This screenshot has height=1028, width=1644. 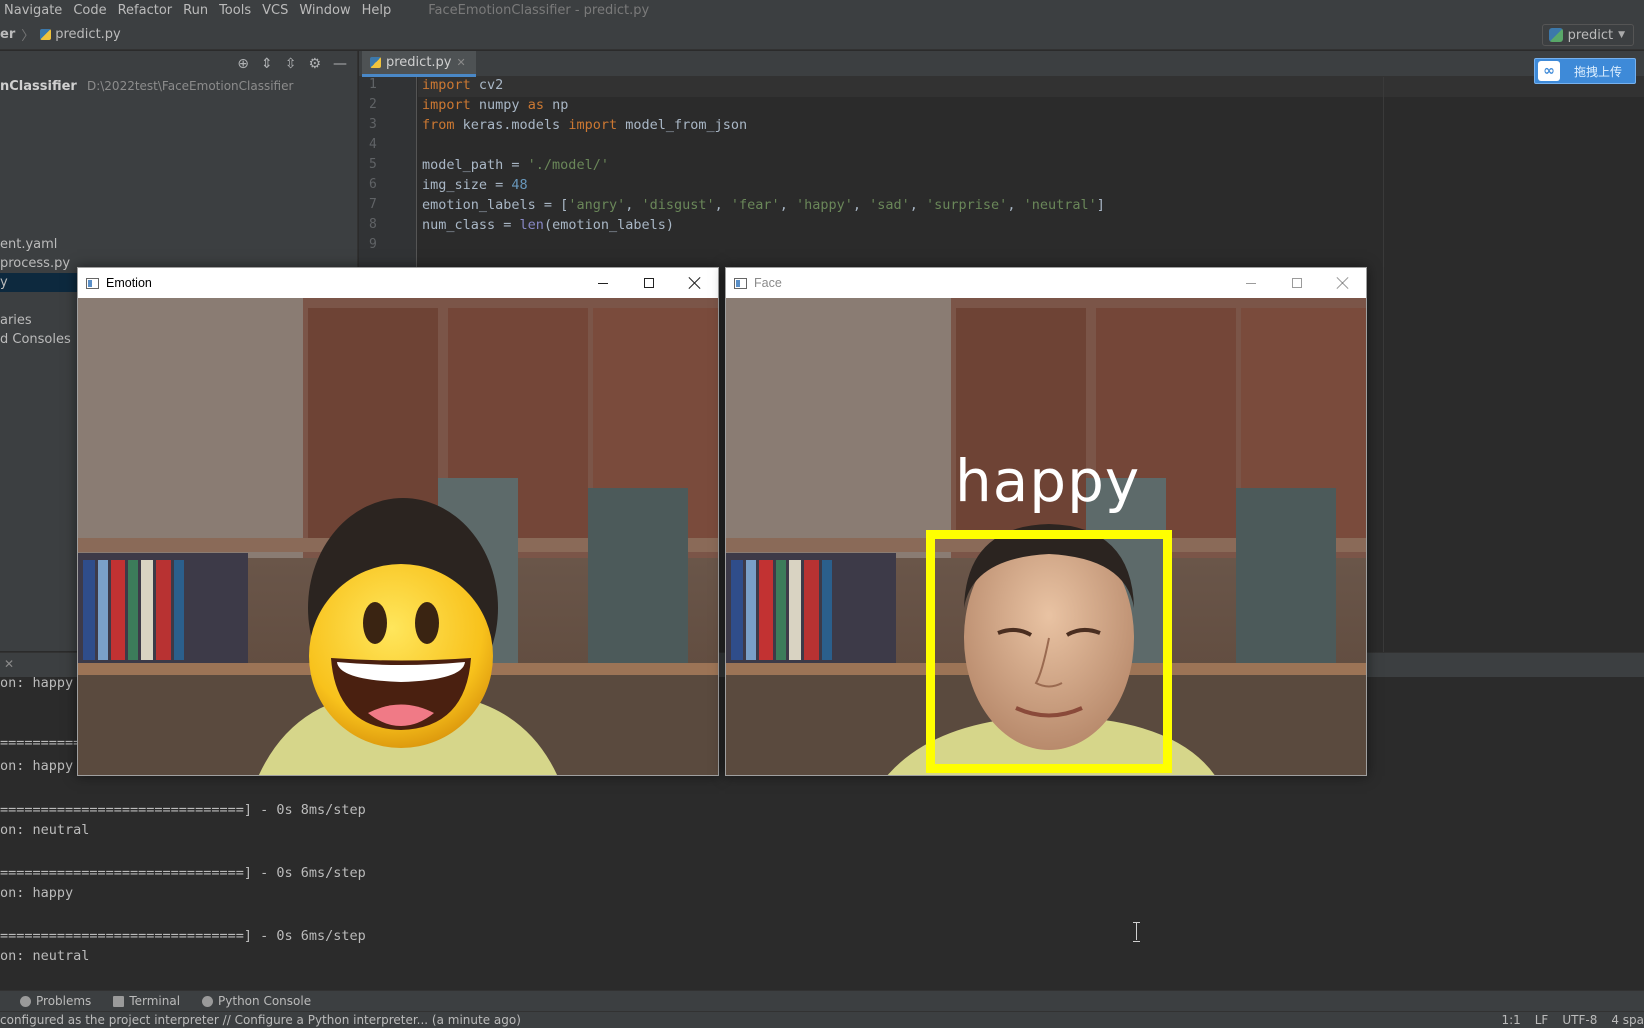 I want to click on project-toolbar: ⊕ ⇕ ⇳ ⚙ —, so click(x=297, y=64).